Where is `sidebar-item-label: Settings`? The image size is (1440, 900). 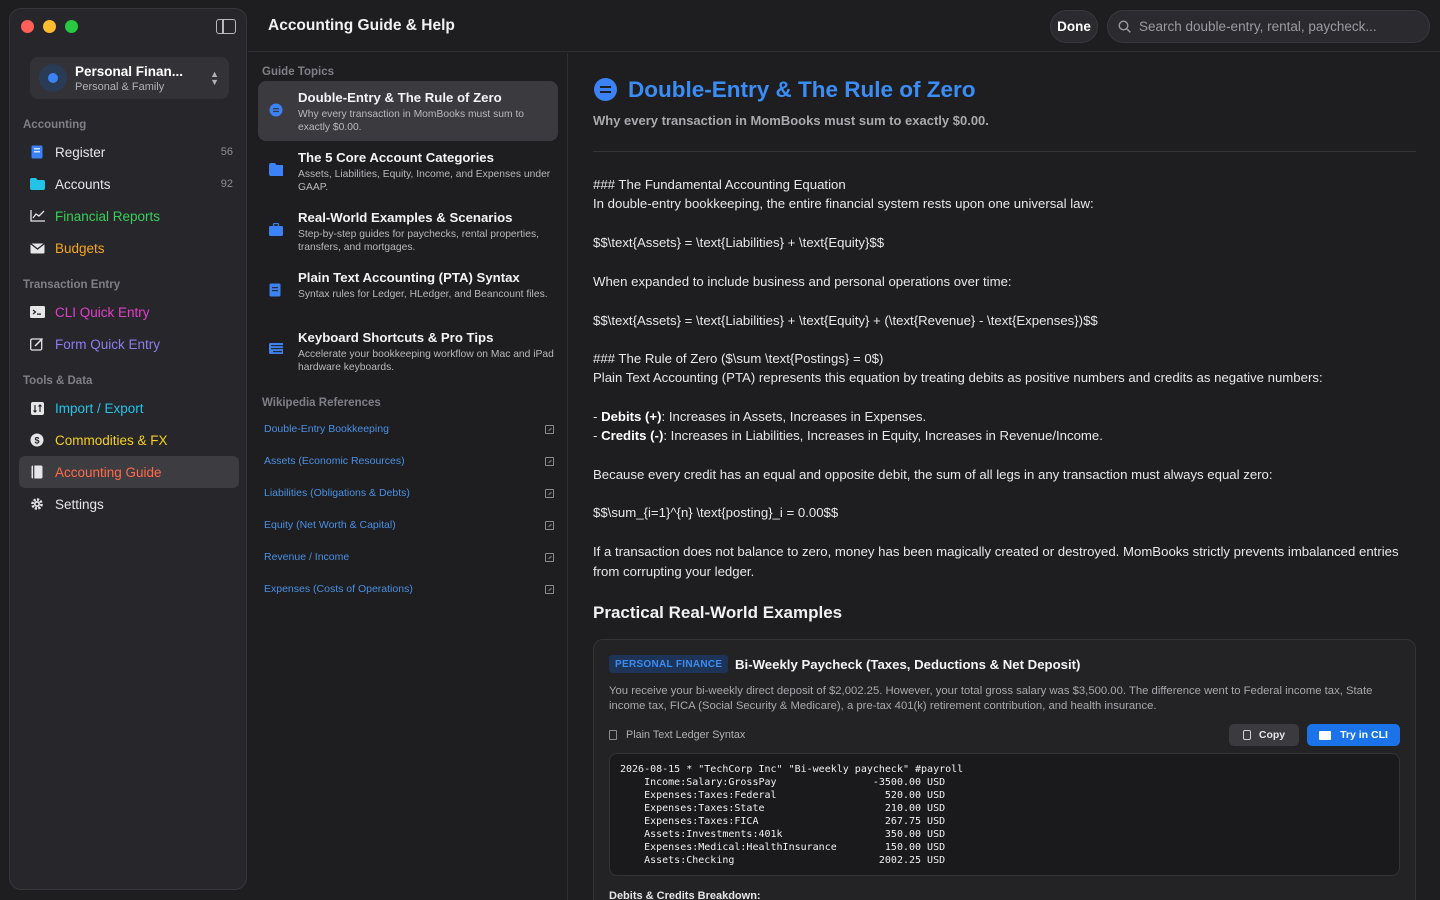 sidebar-item-label: Settings is located at coordinates (79, 504).